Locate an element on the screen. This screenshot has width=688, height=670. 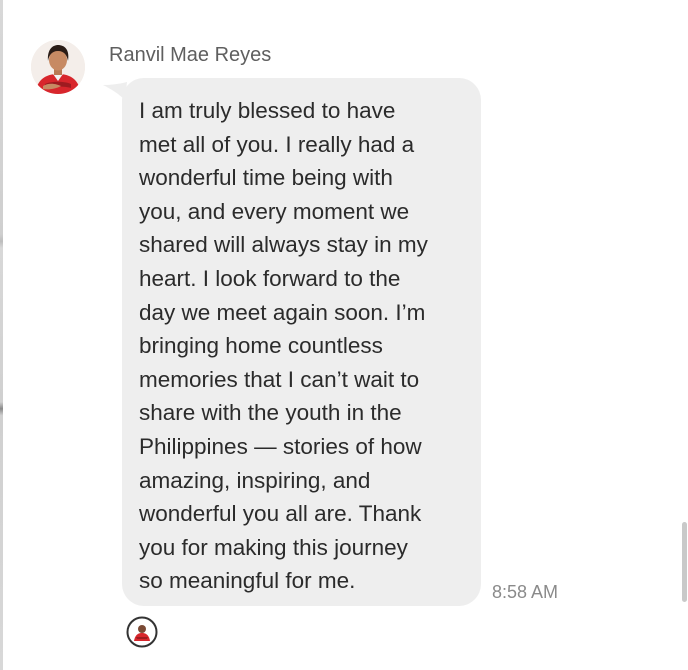
avatar is located at coordinates (58, 67).